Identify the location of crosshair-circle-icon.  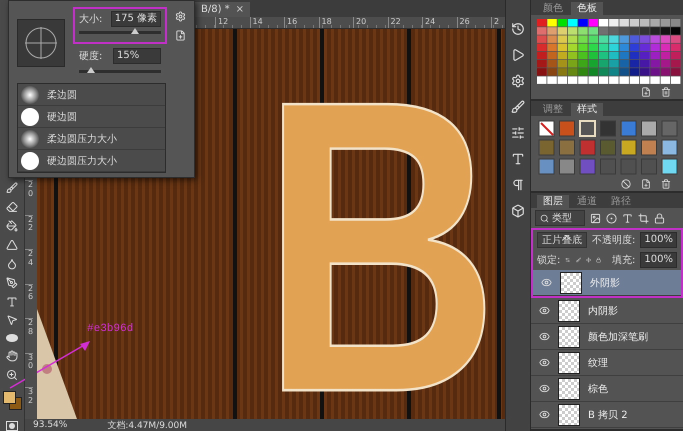
(41, 43).